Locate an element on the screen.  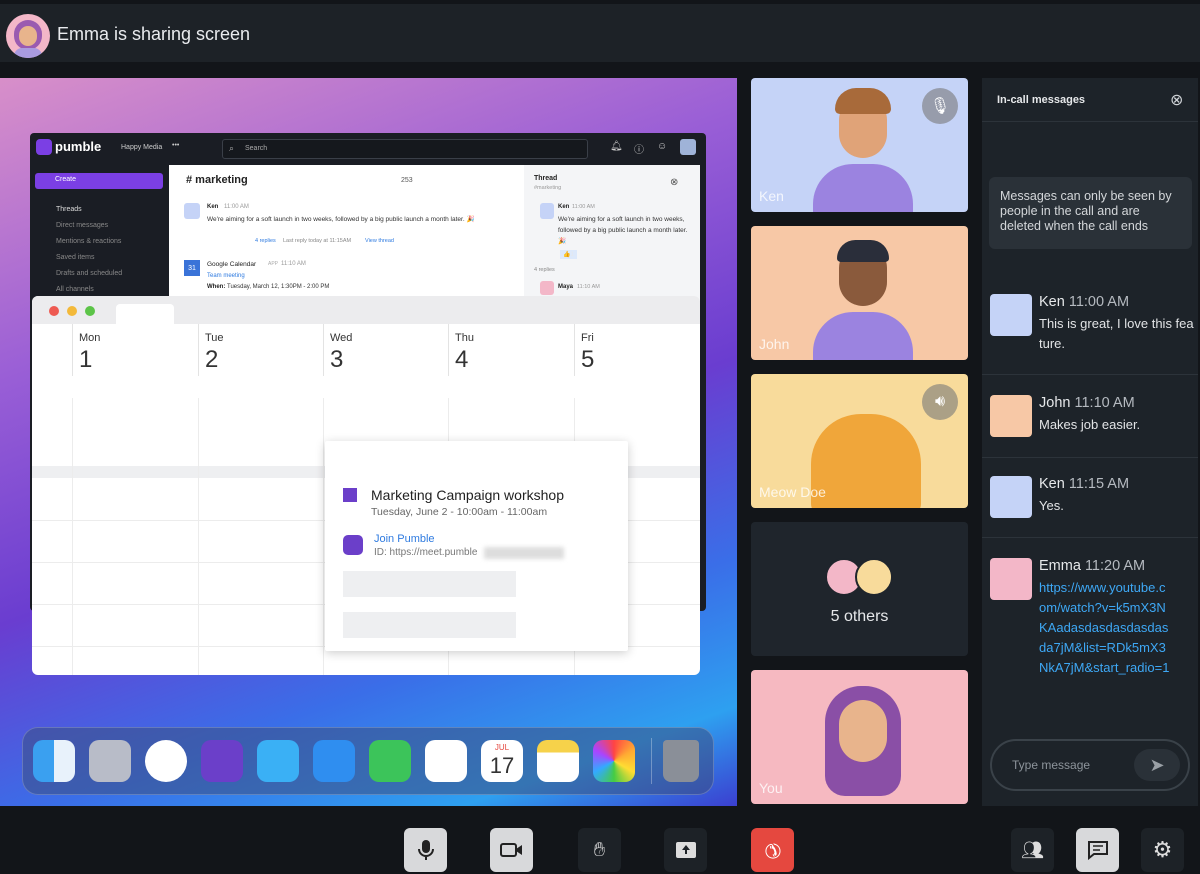
bell-icon: 🔔︎ is located at coordinates (616, 146).